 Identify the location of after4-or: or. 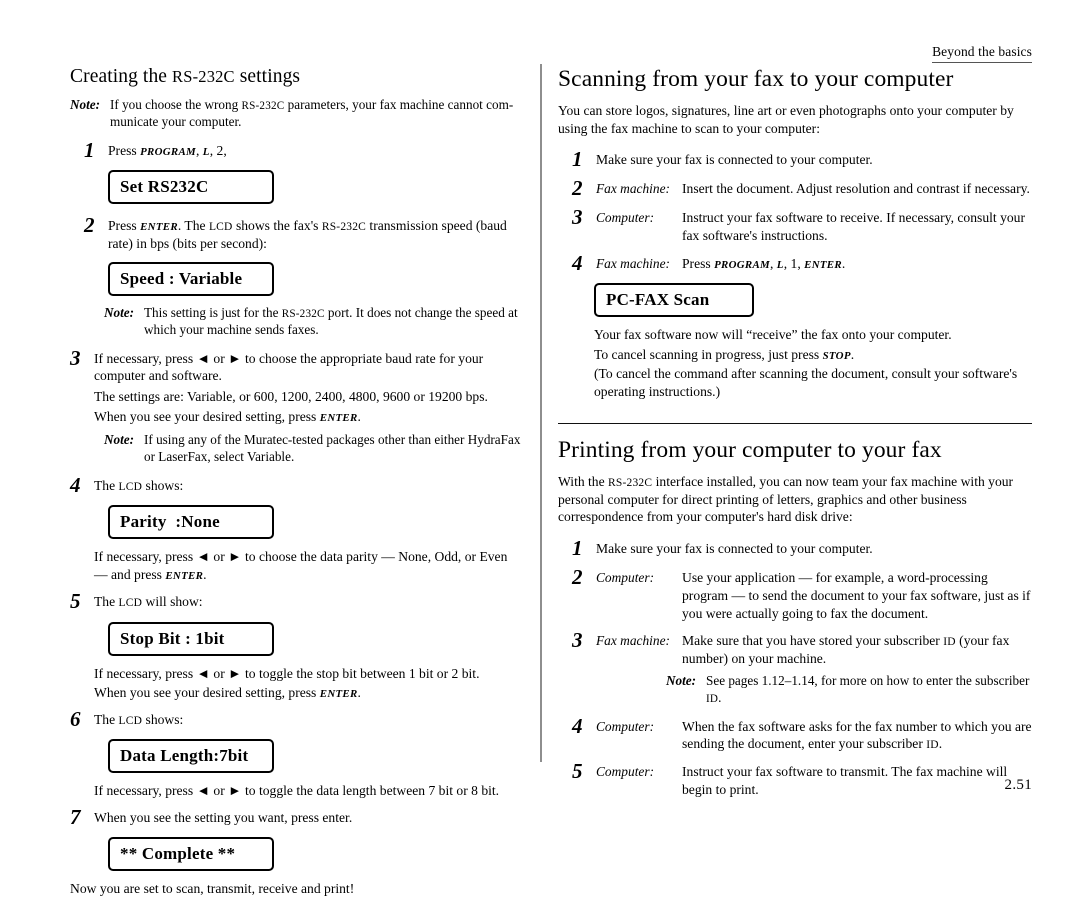
(219, 557).